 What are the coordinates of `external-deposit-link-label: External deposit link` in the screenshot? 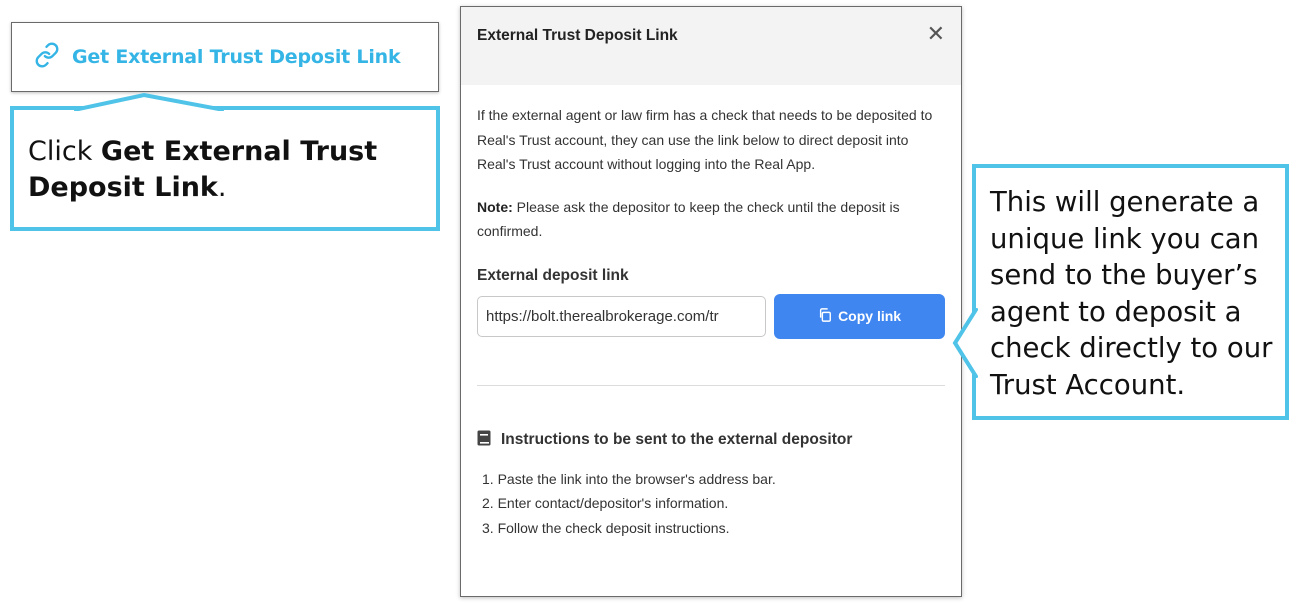 It's located at (553, 275).